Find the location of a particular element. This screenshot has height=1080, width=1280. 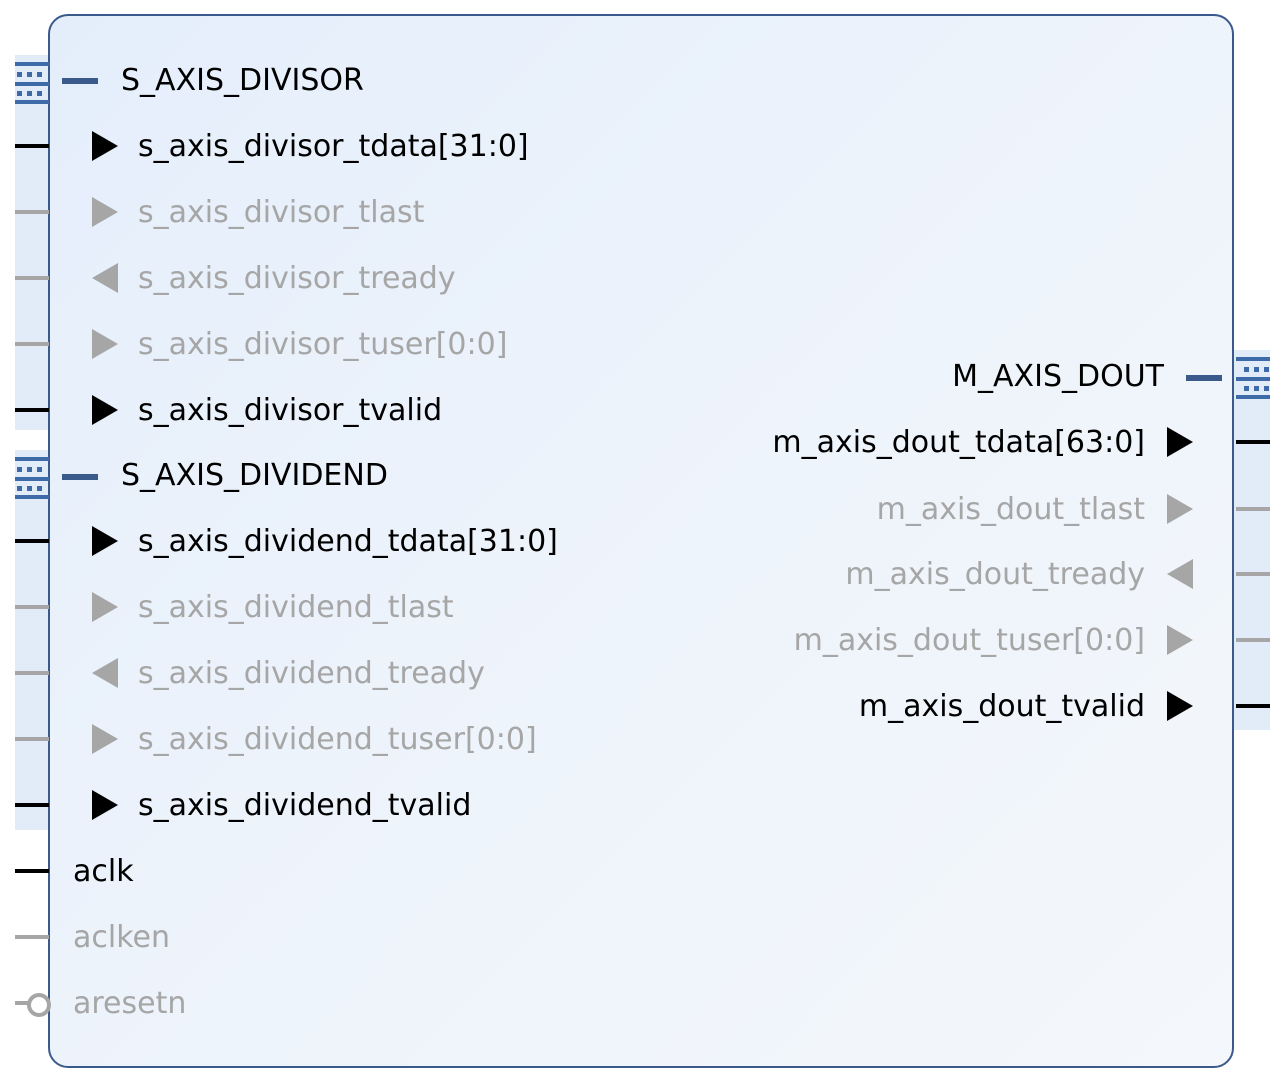

signal-label: s_axis_dividend_tready is located at coordinates (311, 673).